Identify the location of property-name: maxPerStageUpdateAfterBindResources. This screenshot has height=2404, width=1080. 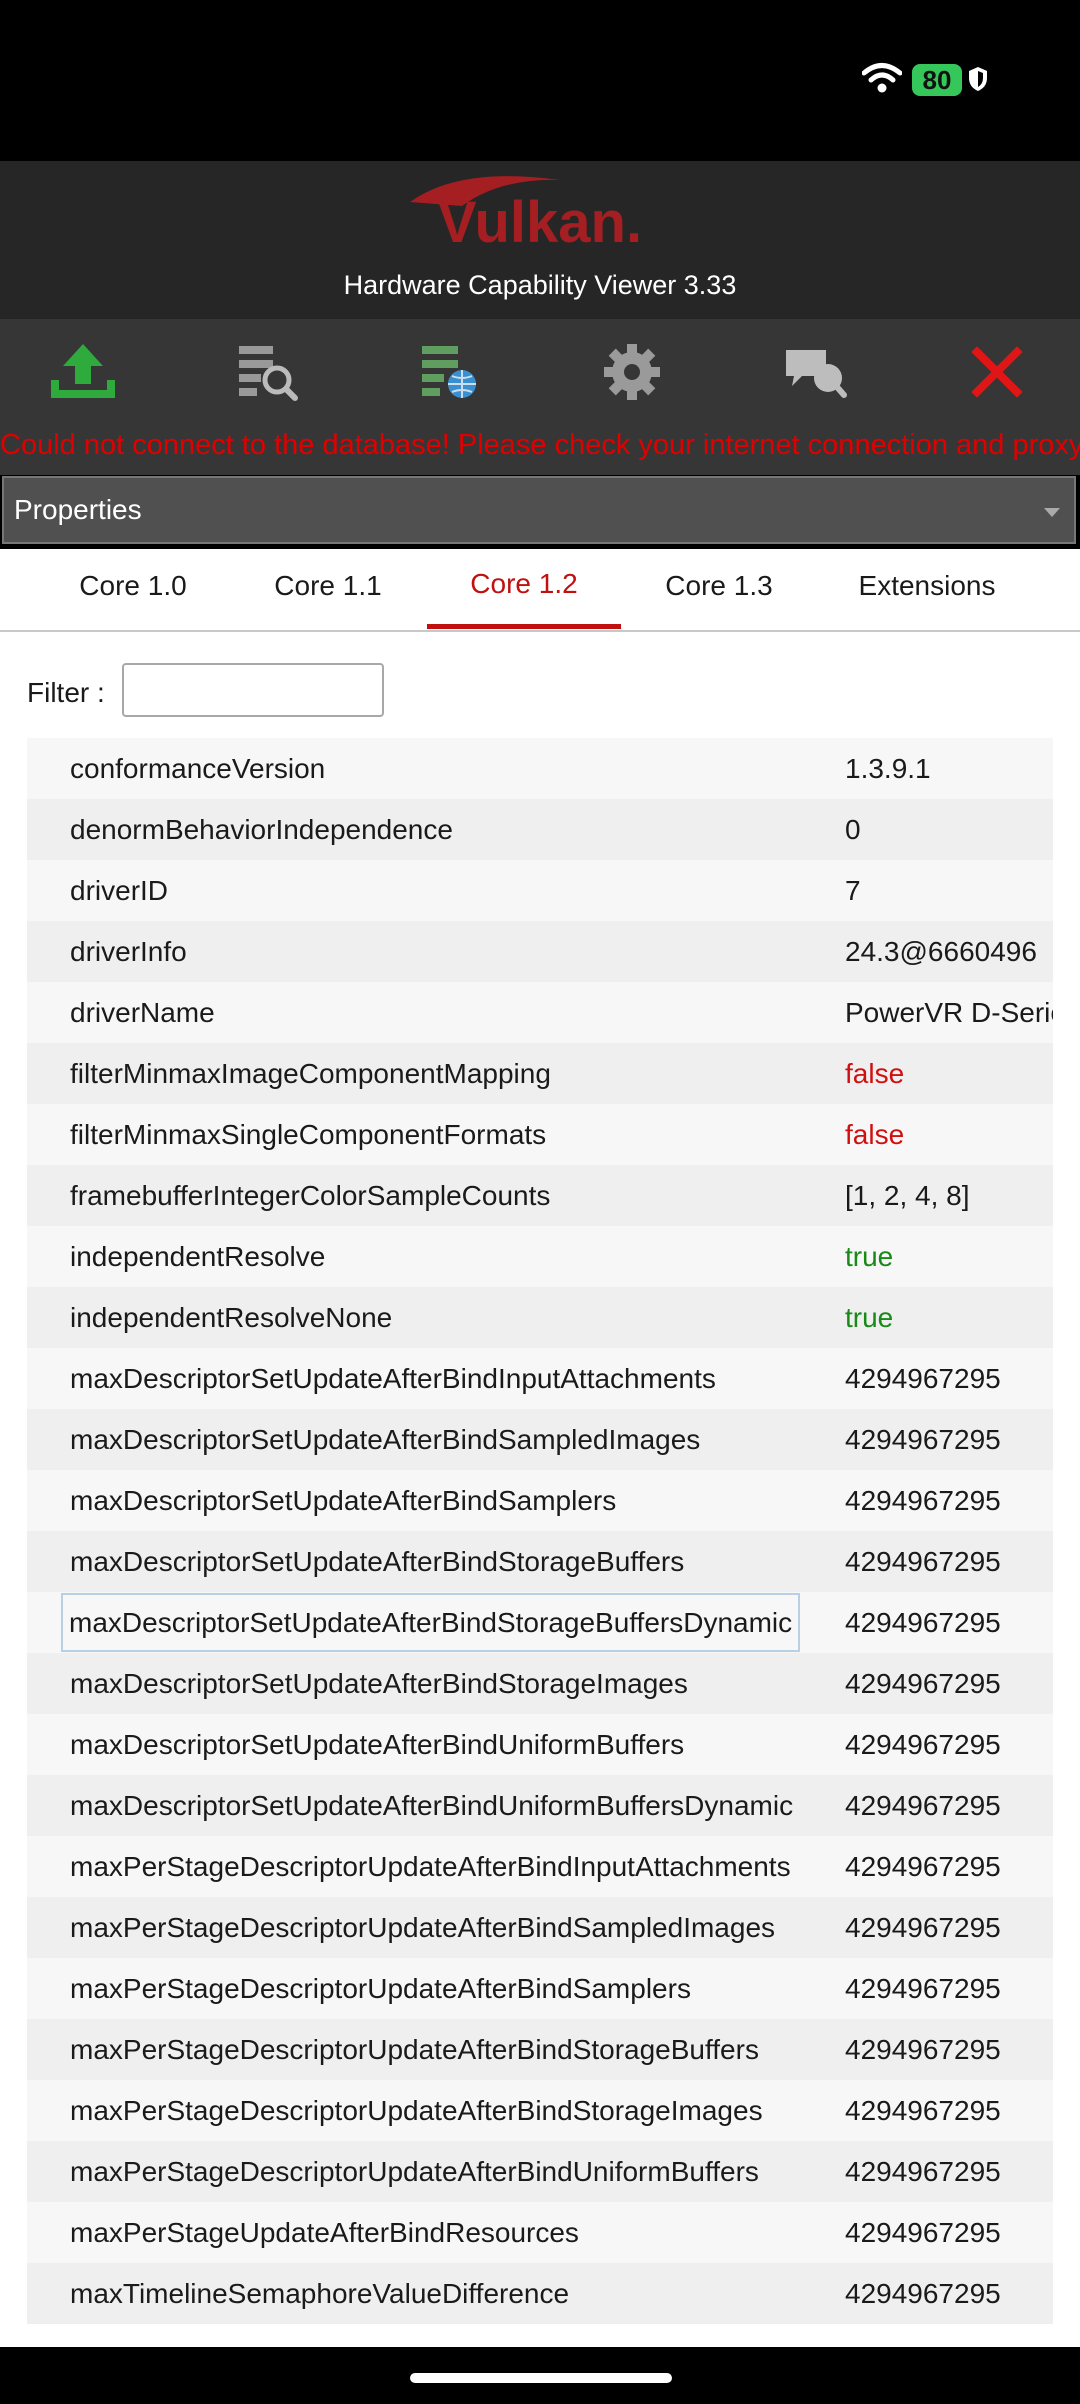
(324, 2232).